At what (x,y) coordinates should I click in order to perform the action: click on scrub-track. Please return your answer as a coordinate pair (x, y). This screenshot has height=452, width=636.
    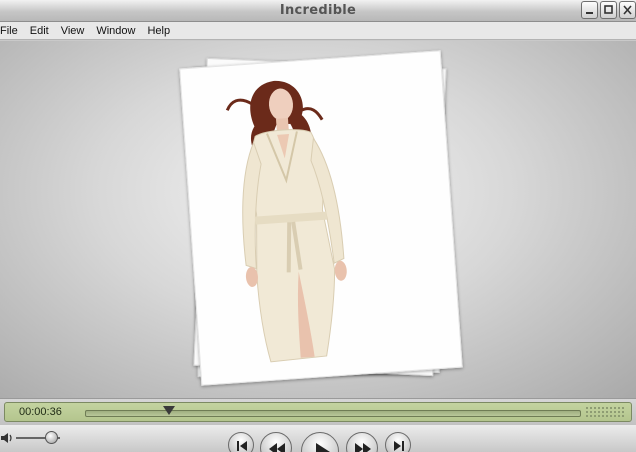
    Looking at the image, I should click on (333, 413).